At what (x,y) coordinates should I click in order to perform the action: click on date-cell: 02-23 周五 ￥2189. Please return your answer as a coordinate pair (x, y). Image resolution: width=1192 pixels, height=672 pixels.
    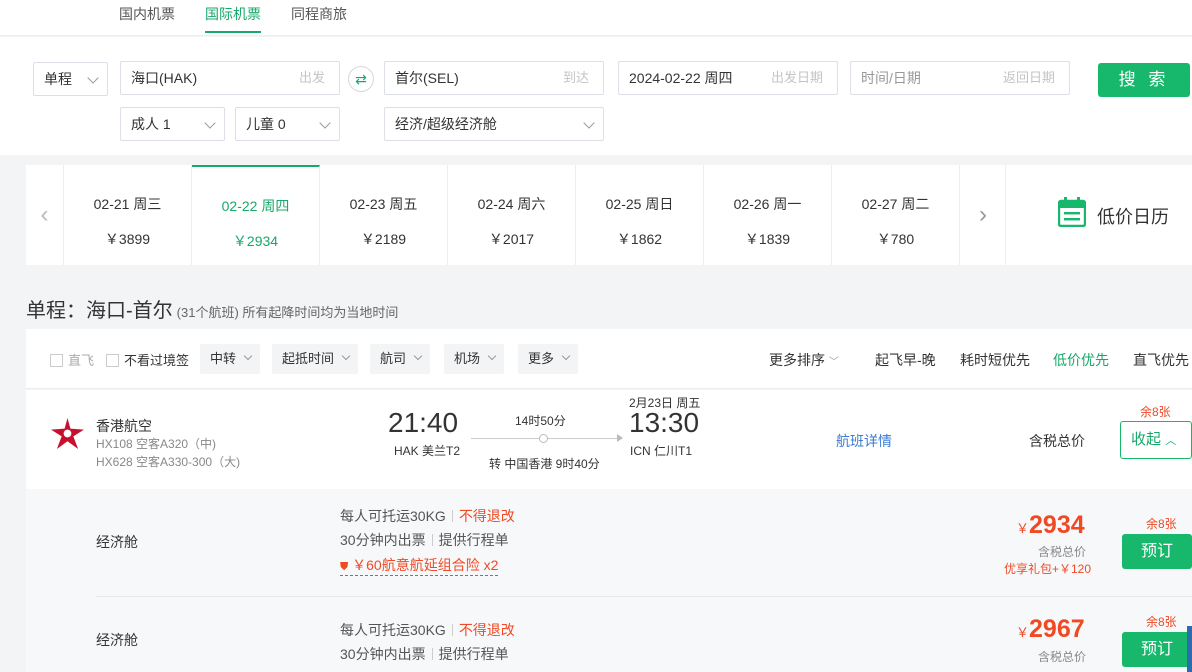
    Looking at the image, I should click on (384, 215).